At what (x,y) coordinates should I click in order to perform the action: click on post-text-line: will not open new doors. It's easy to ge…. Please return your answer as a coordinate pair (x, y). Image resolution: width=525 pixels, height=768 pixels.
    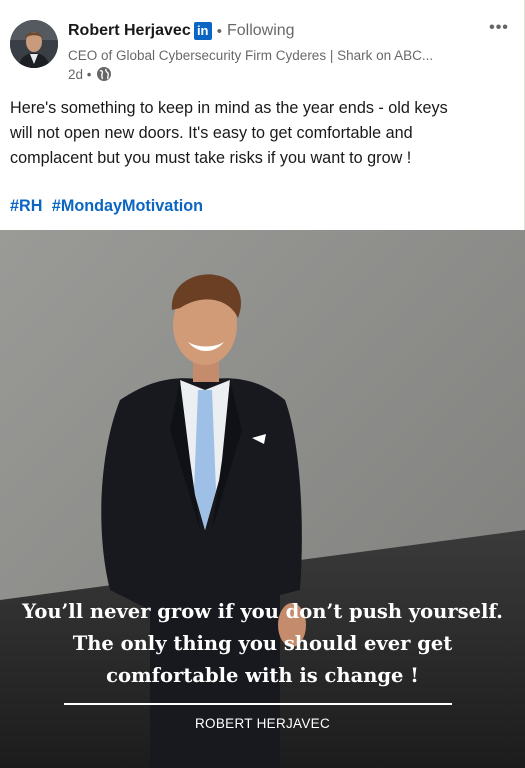
    Looking at the image, I should click on (211, 133).